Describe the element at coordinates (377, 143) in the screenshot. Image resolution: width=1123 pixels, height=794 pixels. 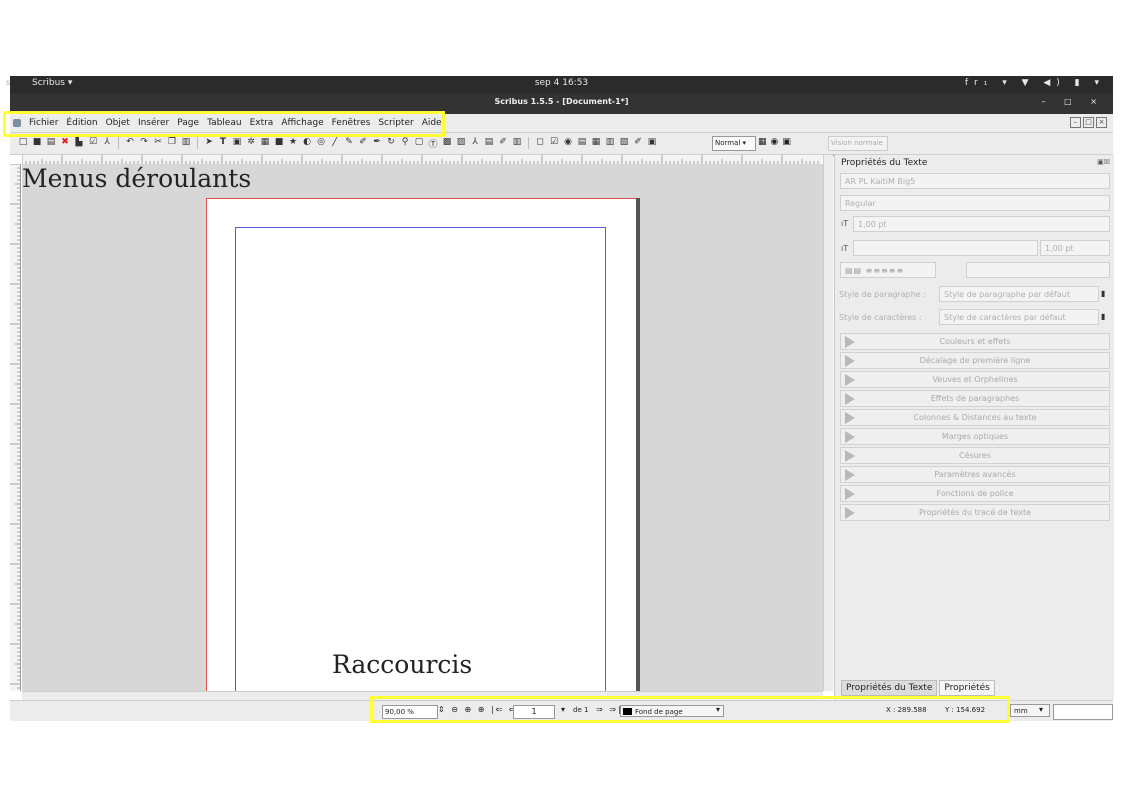
I see `calligraphic-tool-icon: ✒` at that location.